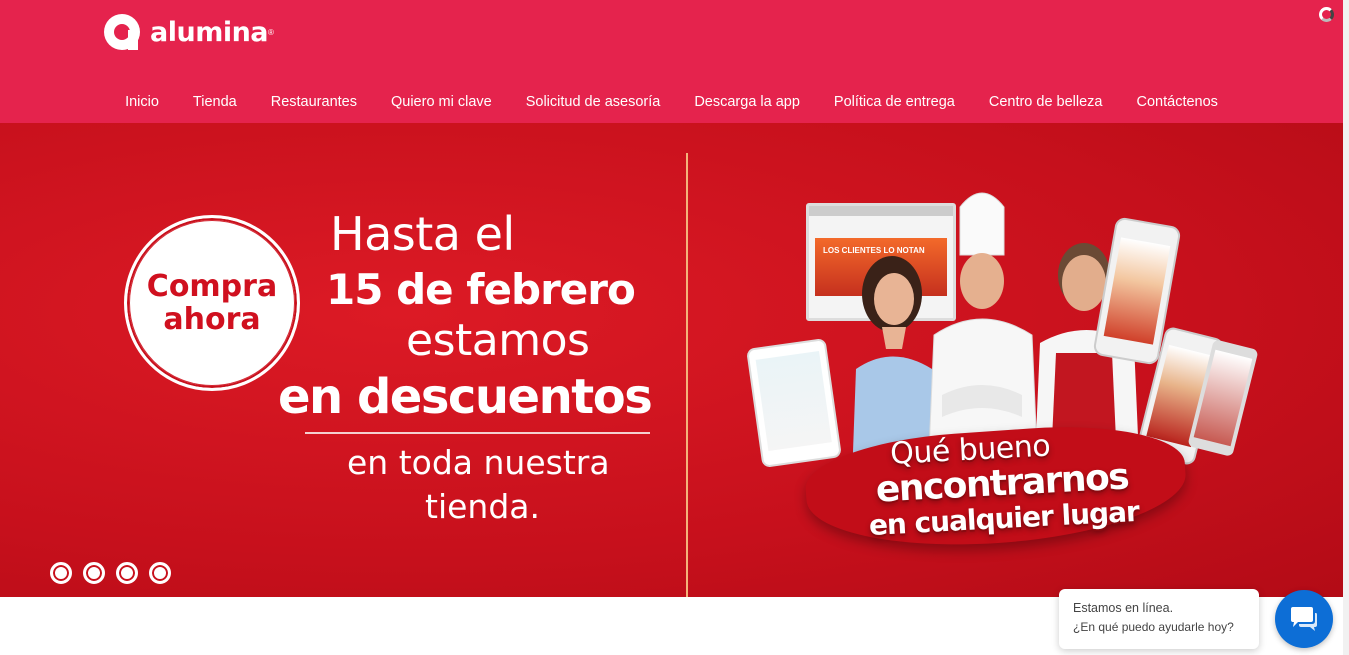  Describe the element at coordinates (142, 102) in the screenshot. I see `nav-item-inicio: Inicio` at that location.